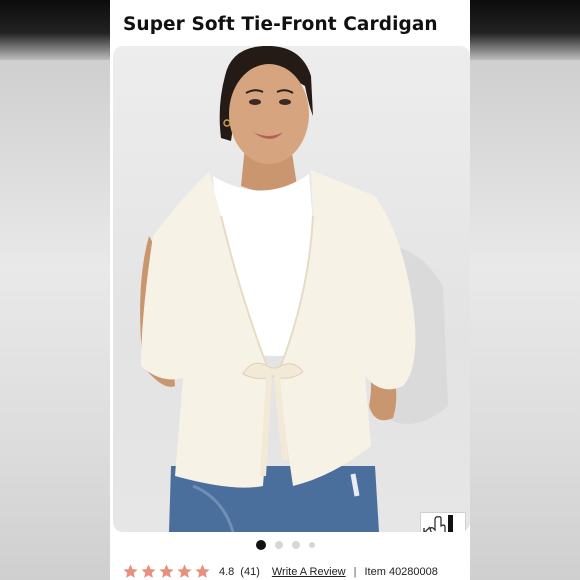 This screenshot has width=580, height=580. What do you see at coordinates (285, 545) in the screenshot?
I see `carousel-indicators` at bounding box center [285, 545].